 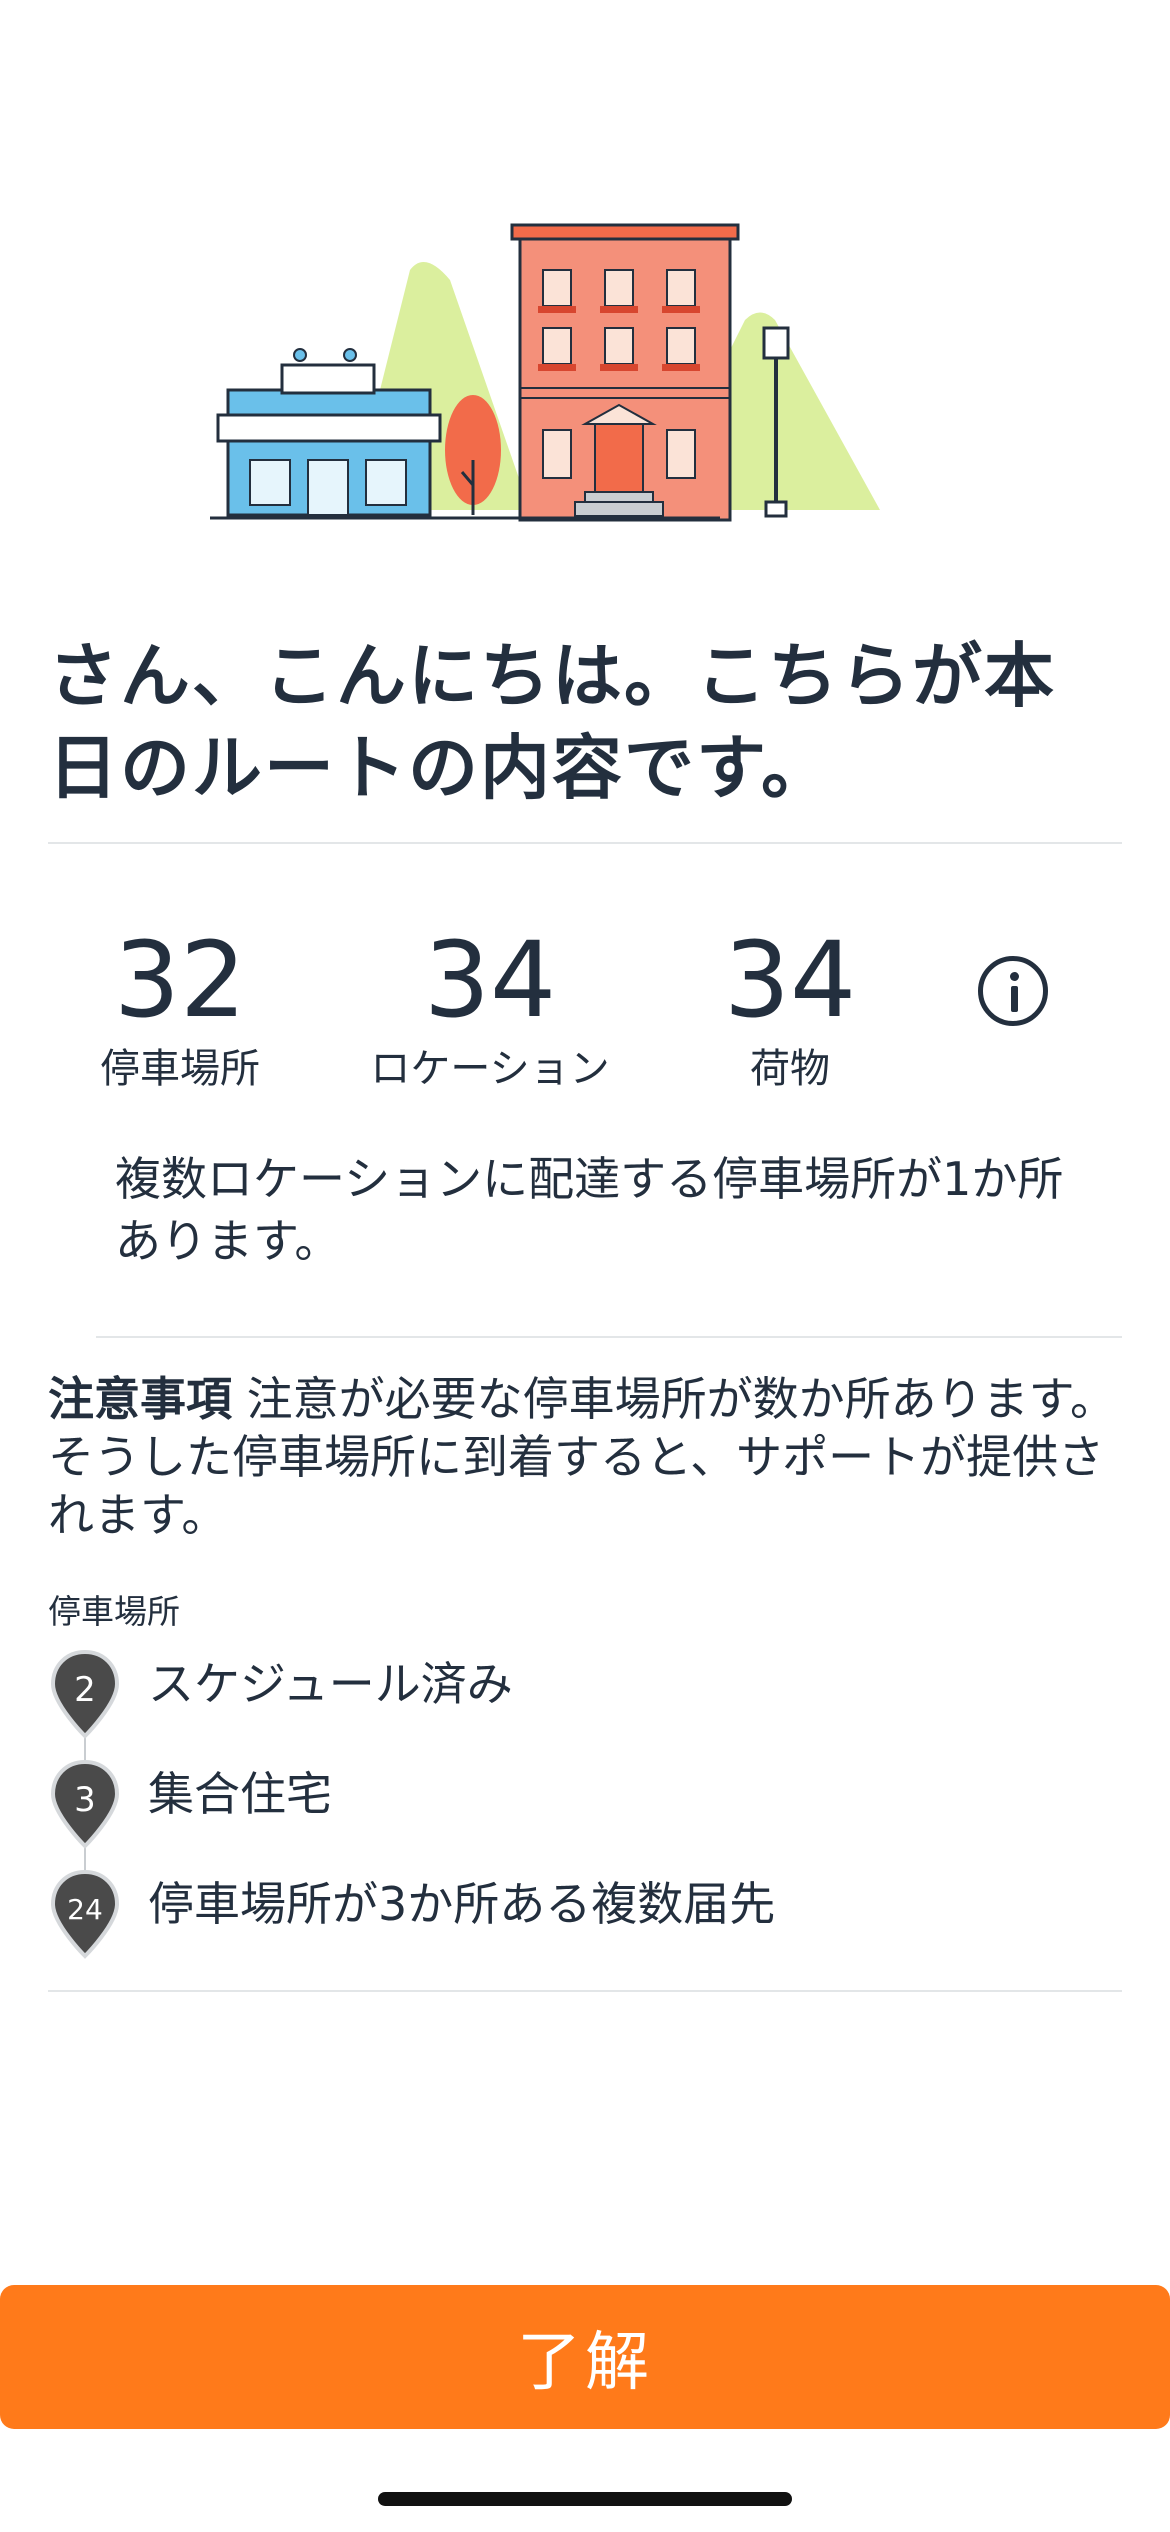 I want to click on info-icon, so click(x=1013, y=991).